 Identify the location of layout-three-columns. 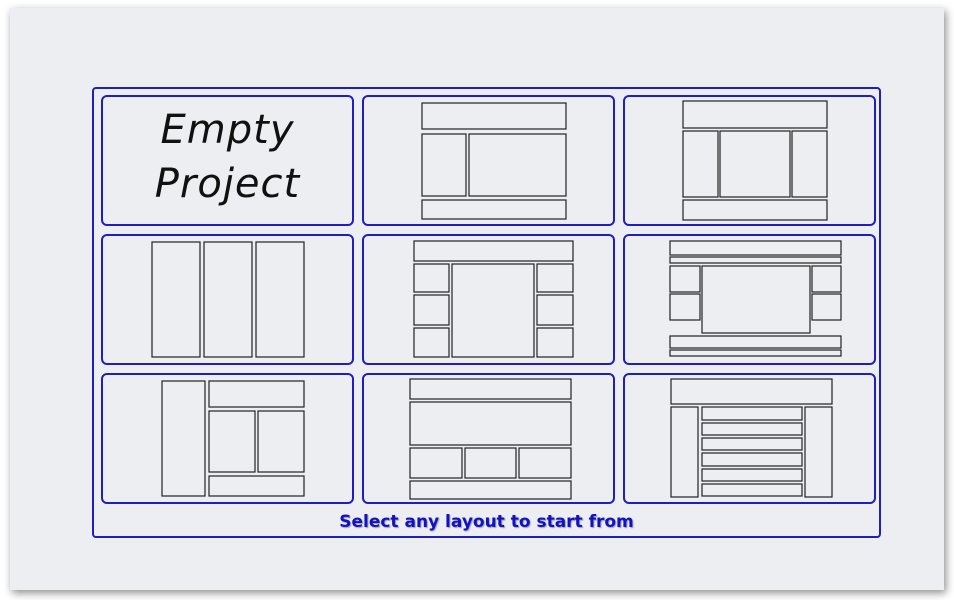
(227, 299).